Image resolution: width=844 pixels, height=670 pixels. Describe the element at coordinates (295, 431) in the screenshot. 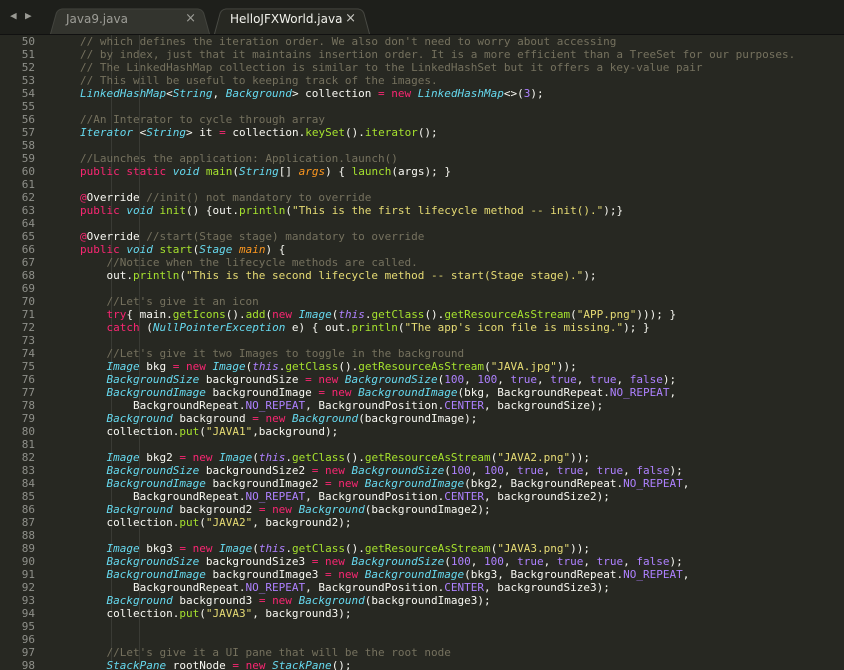

I see `code-token: ,background);` at that location.